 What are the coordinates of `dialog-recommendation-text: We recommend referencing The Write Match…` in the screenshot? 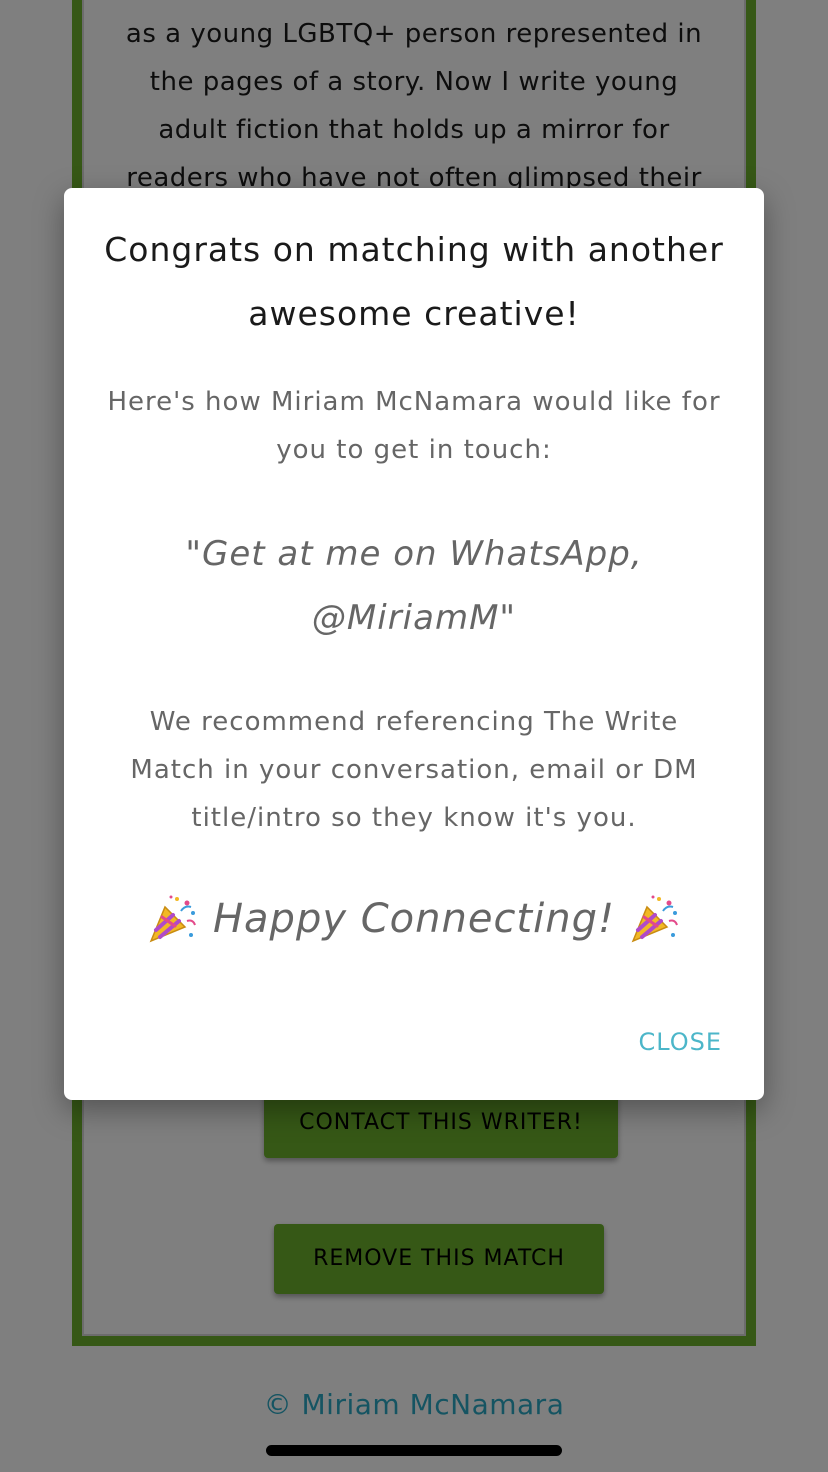 It's located at (414, 770).